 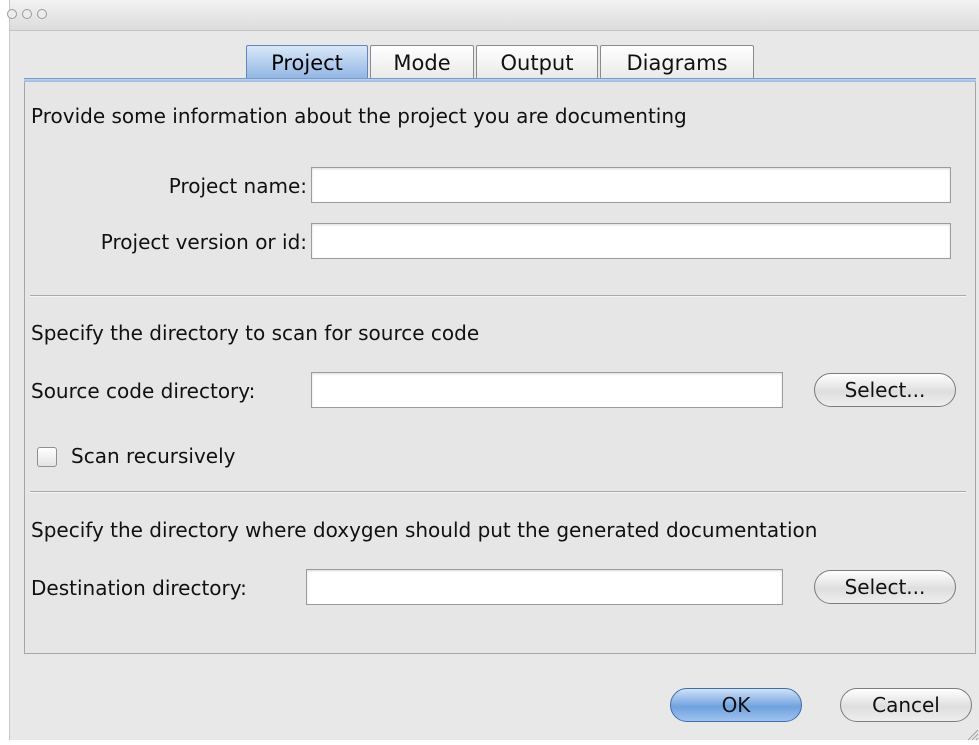 I want to click on tab-project: Project, so click(x=307, y=62).